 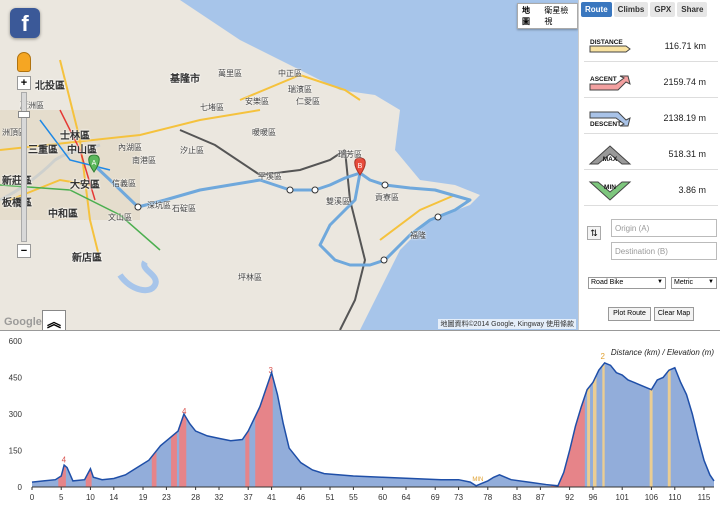 I want to click on x-tick-label: 78, so click(x=487, y=497).